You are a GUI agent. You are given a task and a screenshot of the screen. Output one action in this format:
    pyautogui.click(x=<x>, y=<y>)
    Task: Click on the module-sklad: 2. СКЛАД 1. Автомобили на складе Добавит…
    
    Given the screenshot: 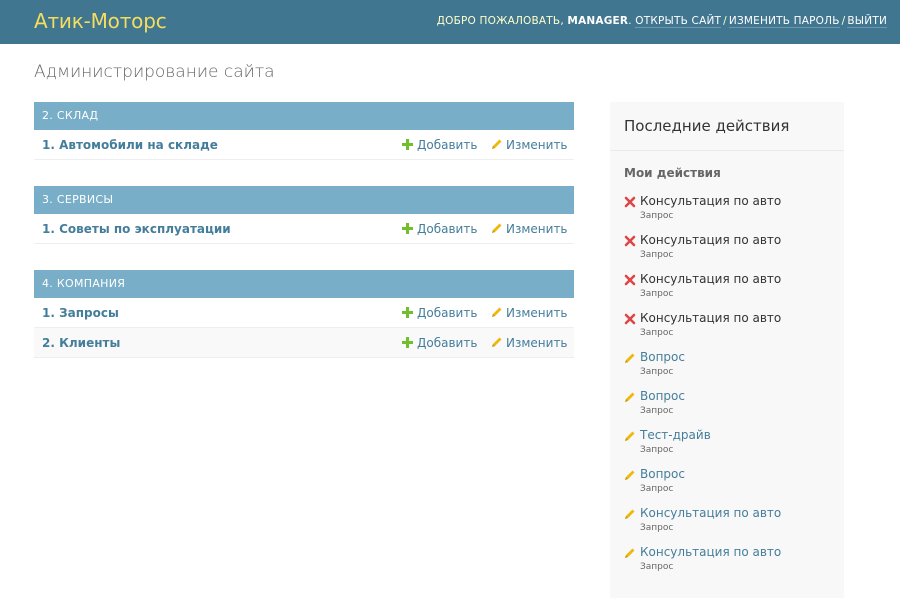 What is the action you would take?
    pyautogui.click(x=304, y=131)
    